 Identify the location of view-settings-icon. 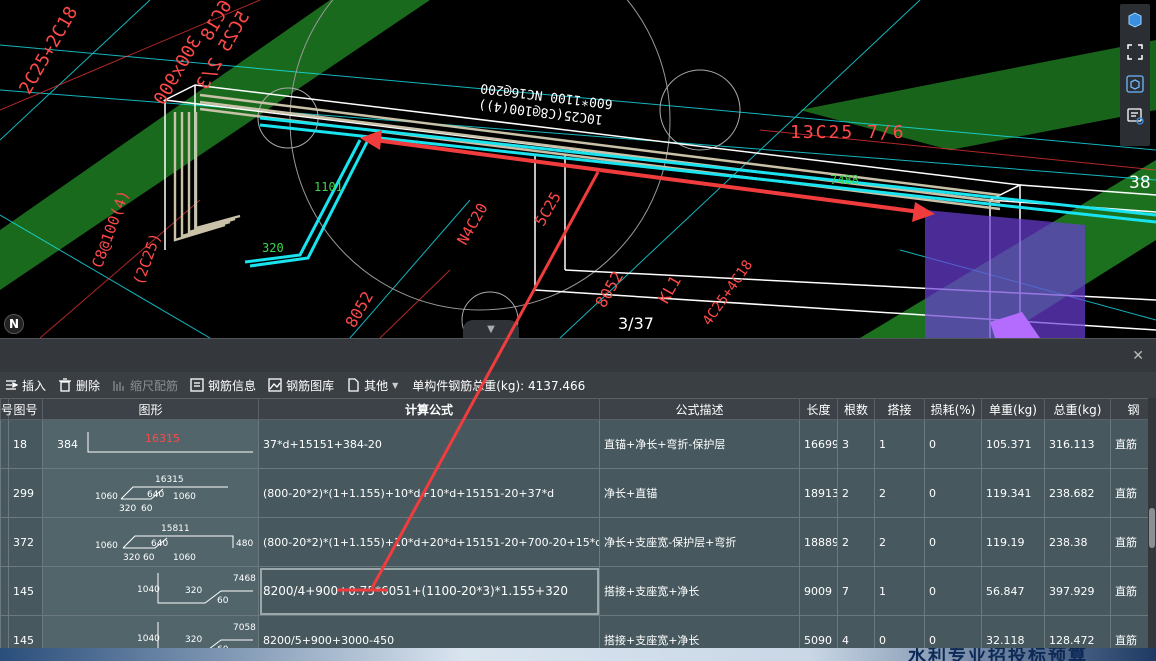
(1135, 116).